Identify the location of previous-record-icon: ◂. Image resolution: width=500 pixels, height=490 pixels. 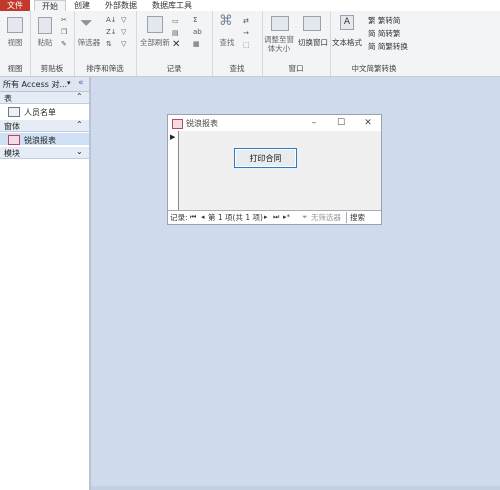
(203, 217).